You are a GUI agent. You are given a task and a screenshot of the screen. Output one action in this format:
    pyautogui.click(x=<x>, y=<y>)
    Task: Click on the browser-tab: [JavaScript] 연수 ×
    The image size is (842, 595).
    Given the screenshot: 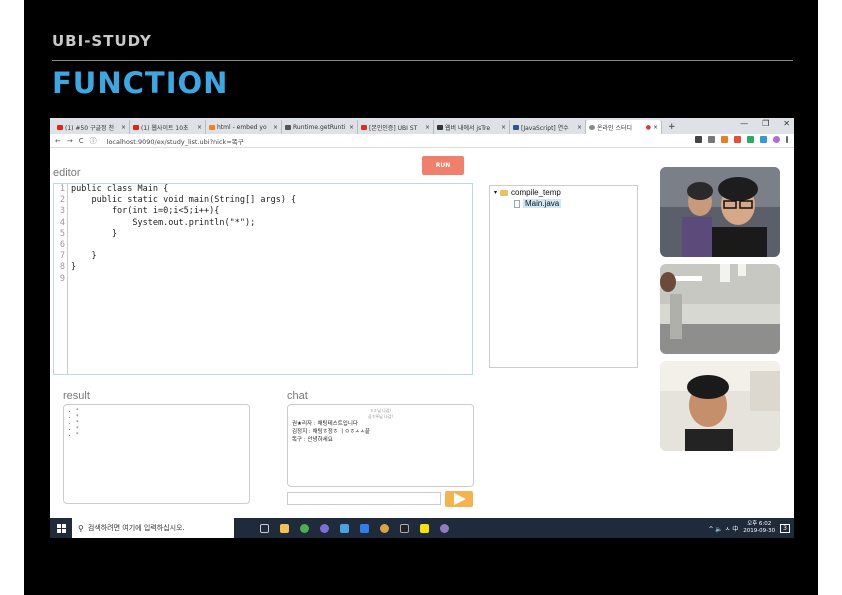 What is the action you would take?
    pyautogui.click(x=548, y=127)
    